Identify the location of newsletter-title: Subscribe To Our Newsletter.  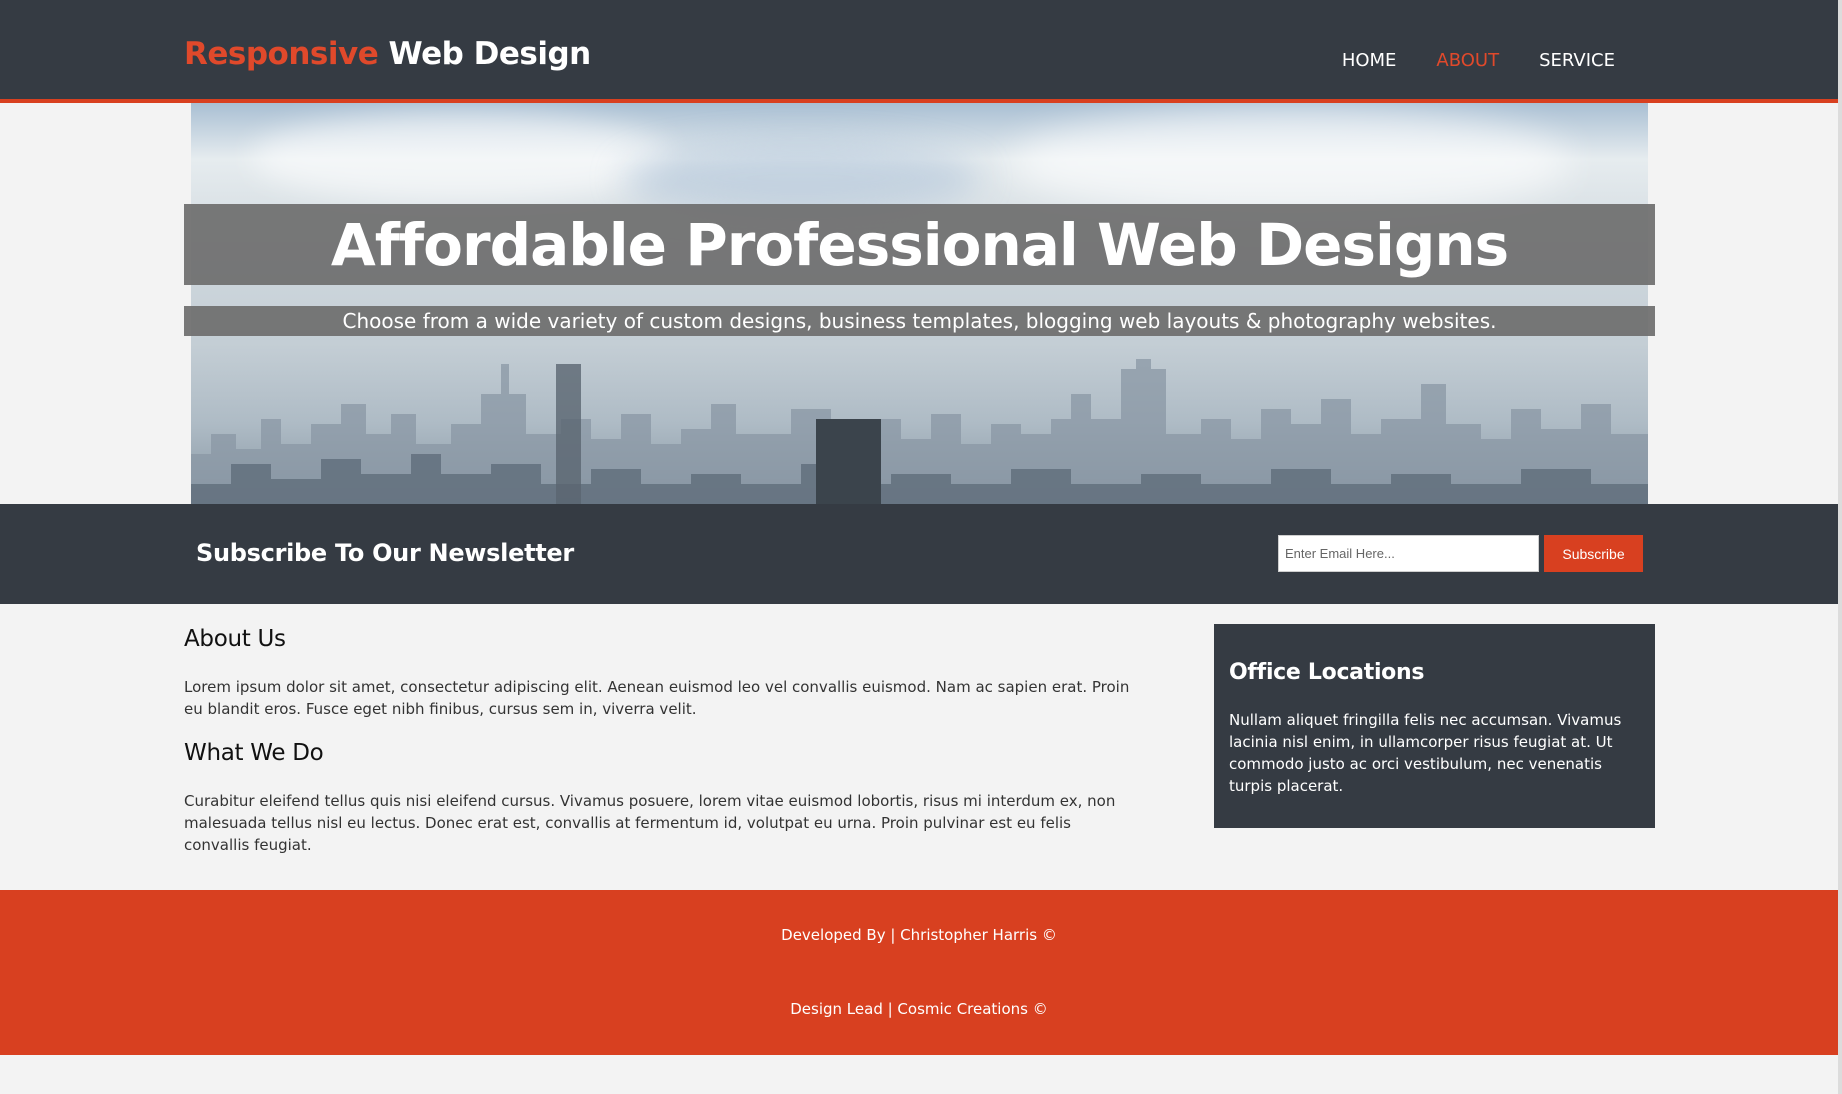
(385, 553).